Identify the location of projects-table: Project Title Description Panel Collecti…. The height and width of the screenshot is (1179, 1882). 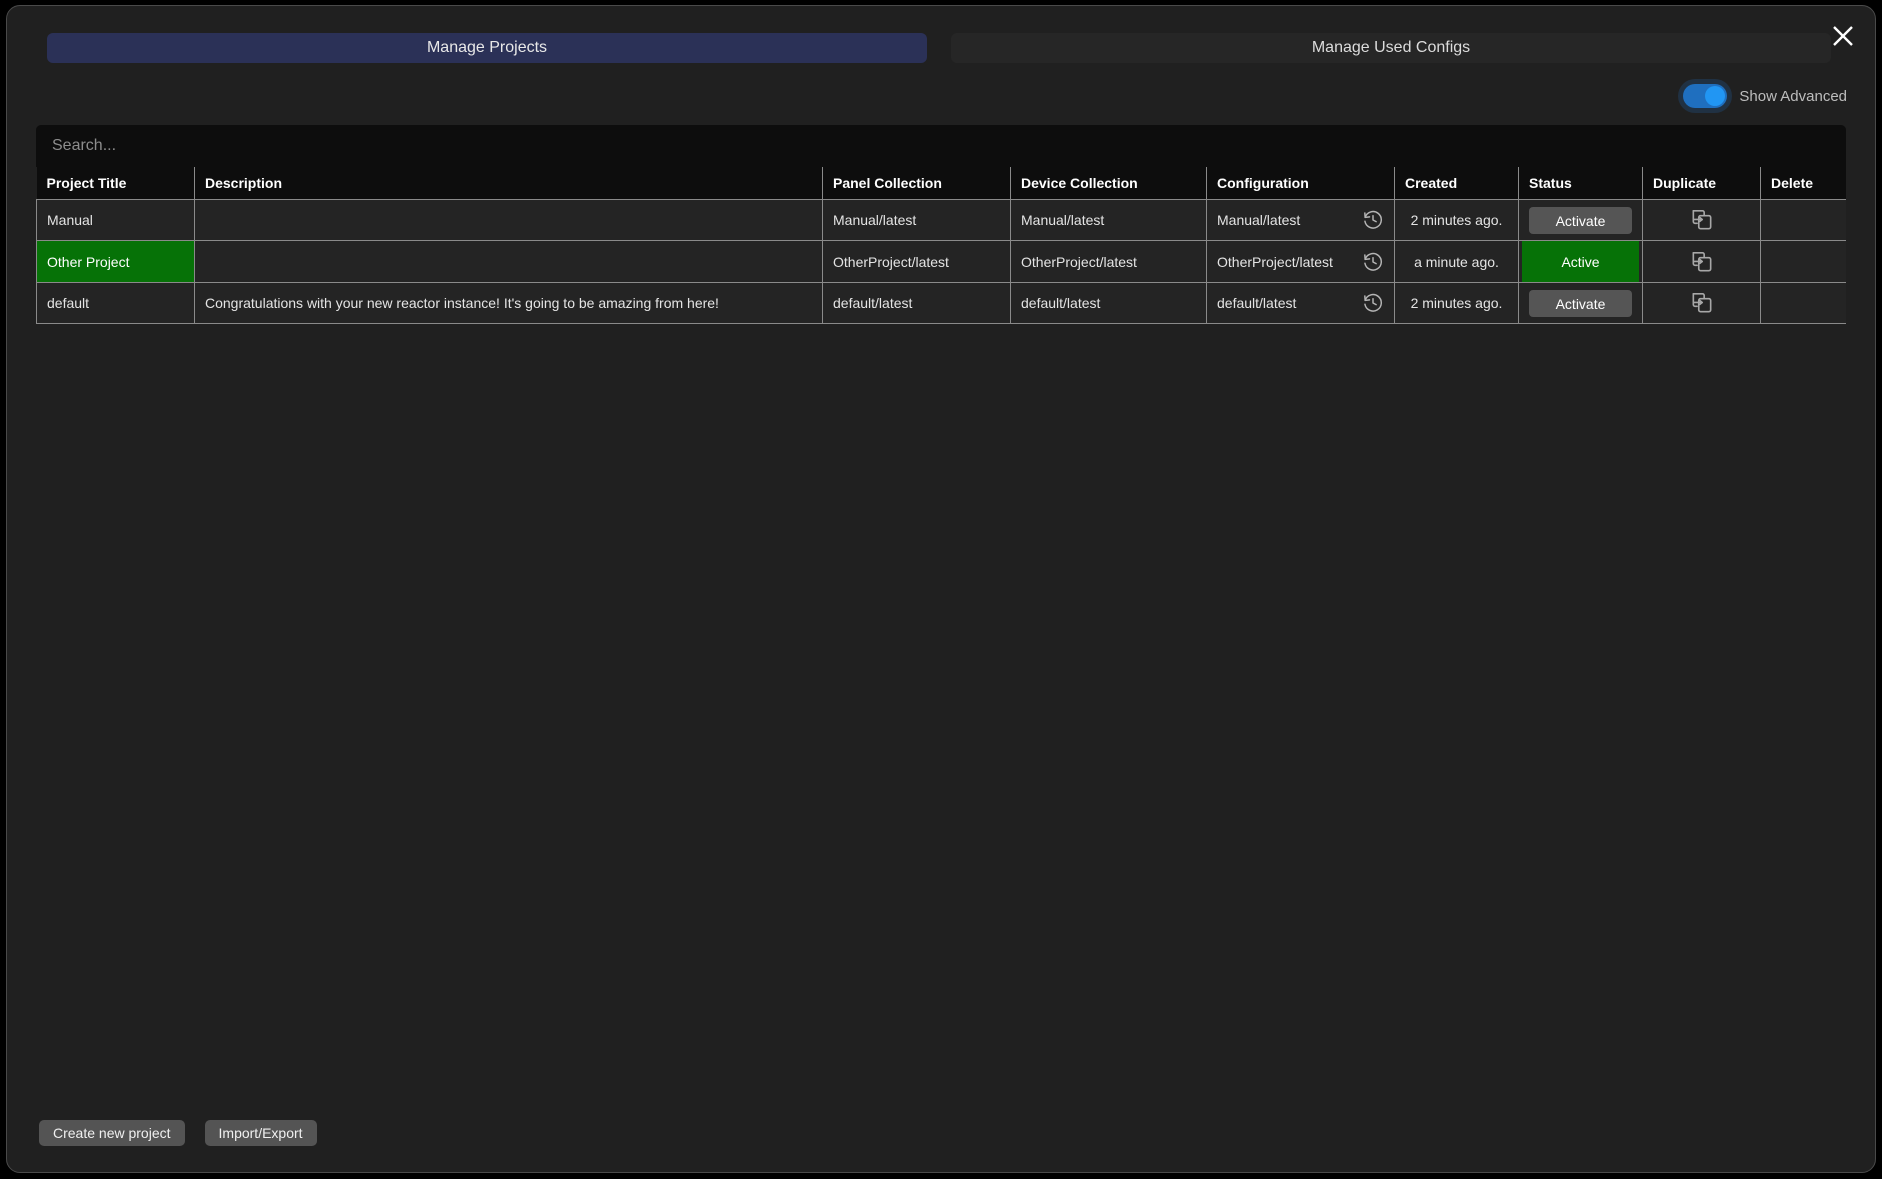
(941, 245).